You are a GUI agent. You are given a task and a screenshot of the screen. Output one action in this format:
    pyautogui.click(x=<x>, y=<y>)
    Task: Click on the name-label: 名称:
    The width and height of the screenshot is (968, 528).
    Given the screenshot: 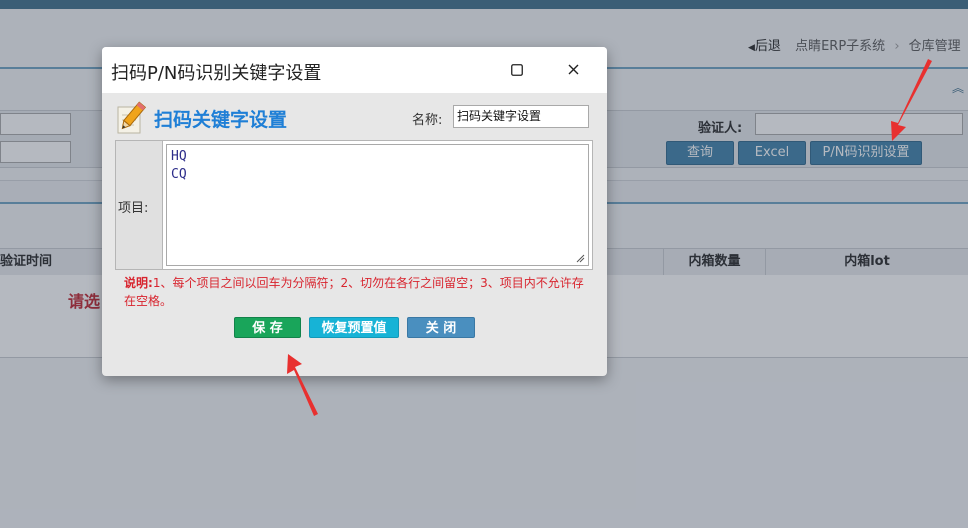 What is the action you would take?
    pyautogui.click(x=427, y=120)
    